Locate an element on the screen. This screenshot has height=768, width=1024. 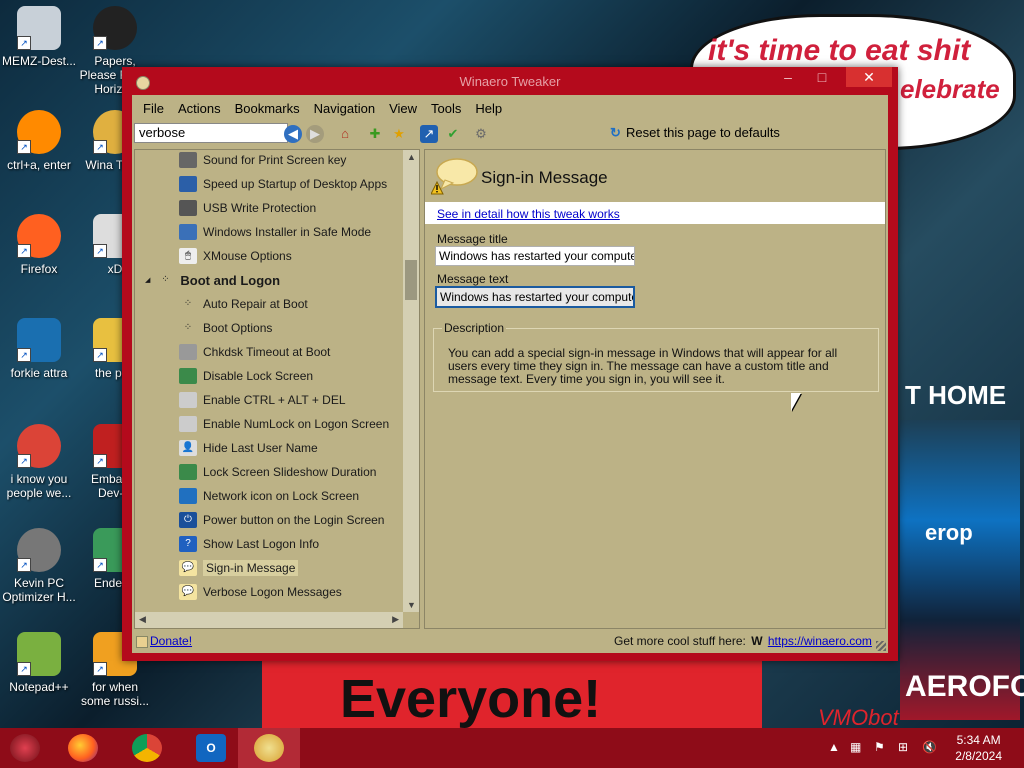
bookmark-star-icon: ★ is located at coordinates (399, 134).